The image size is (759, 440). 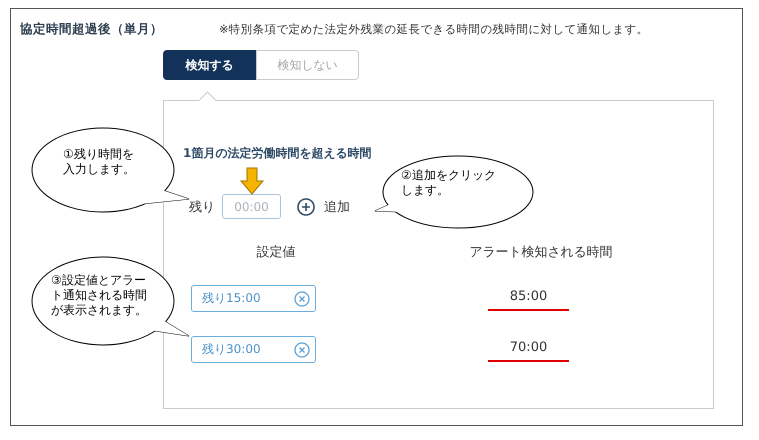 I want to click on column-header: アラート検知される時間, so click(x=541, y=252).